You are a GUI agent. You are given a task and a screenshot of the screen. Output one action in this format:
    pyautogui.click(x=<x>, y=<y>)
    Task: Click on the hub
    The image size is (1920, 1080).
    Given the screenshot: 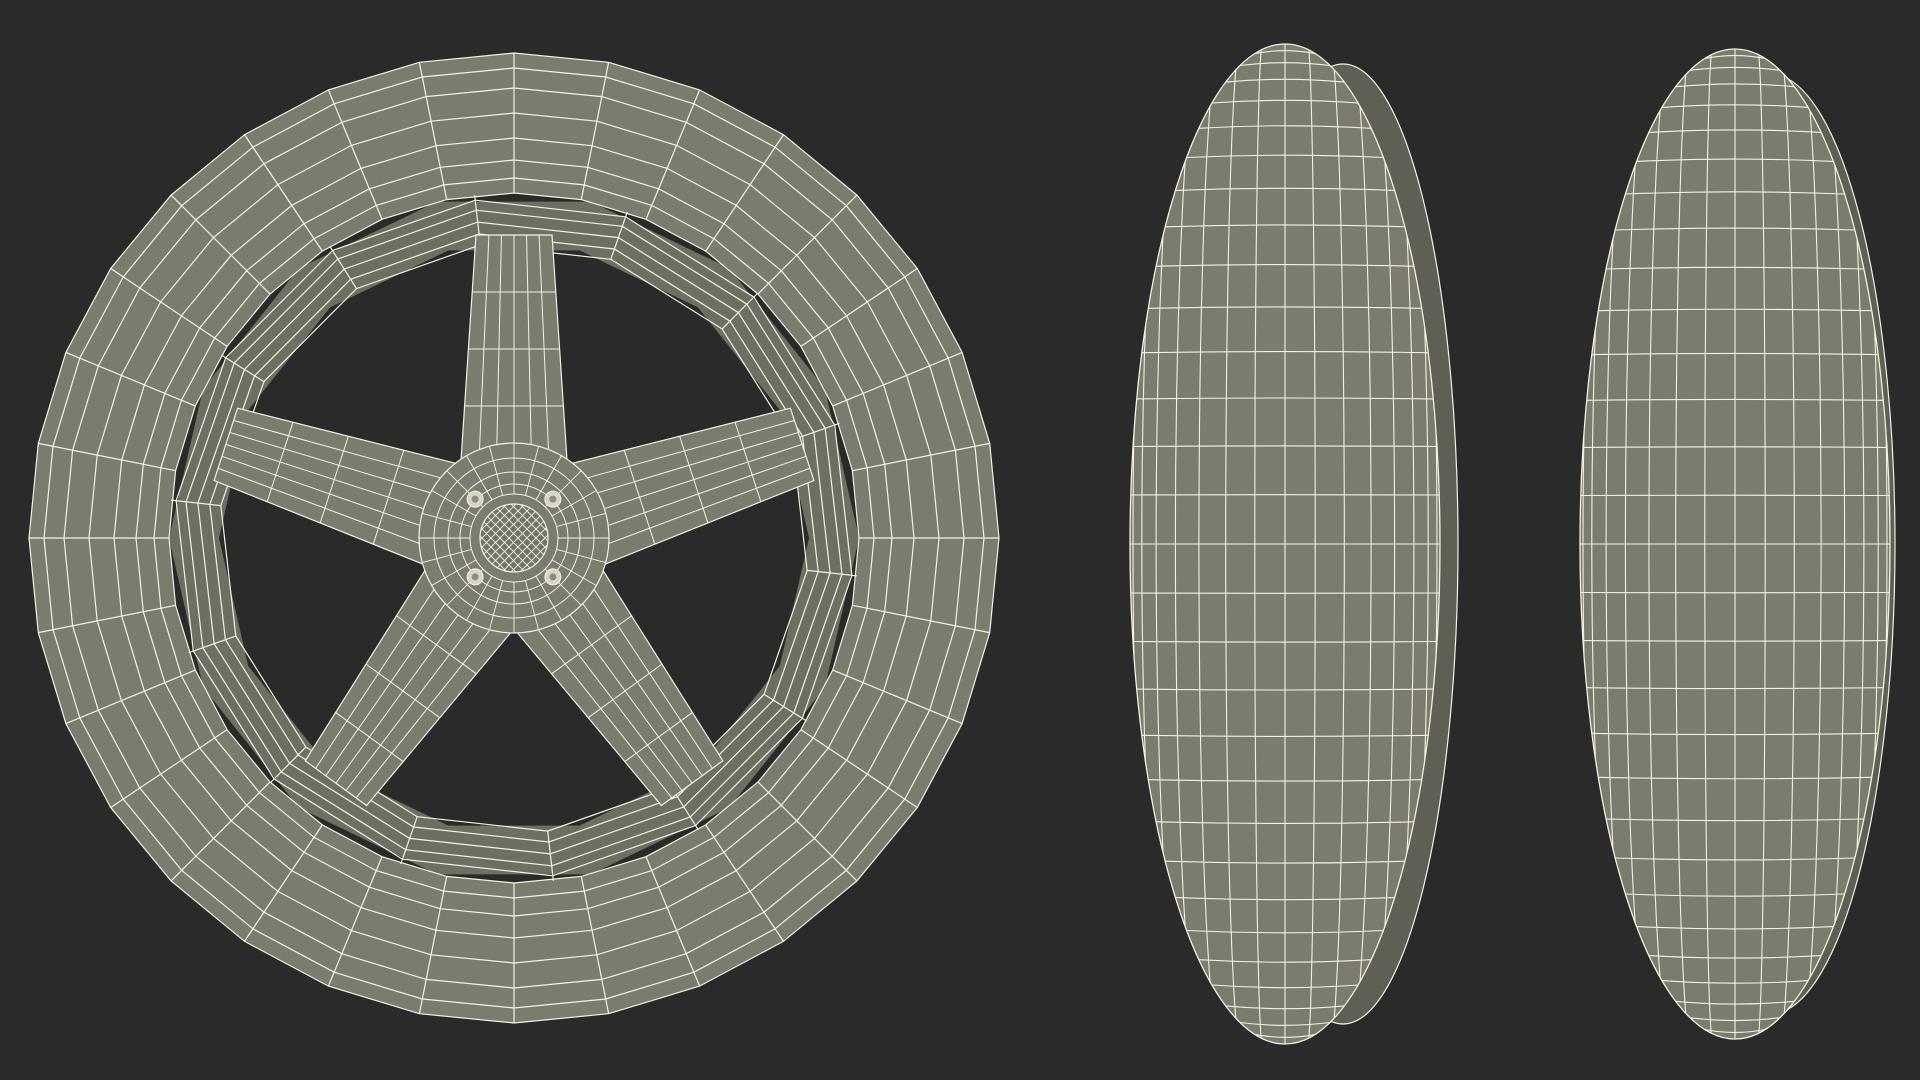 What is the action you would take?
    pyautogui.click(x=514, y=538)
    